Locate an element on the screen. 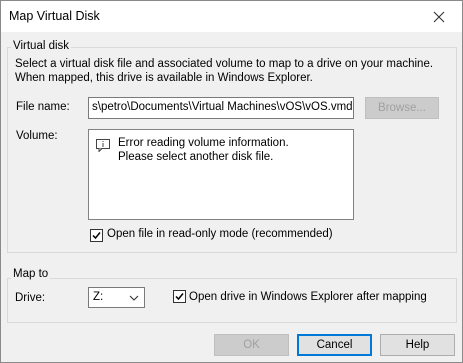  file-name-label: File name: is located at coordinates (43, 107).